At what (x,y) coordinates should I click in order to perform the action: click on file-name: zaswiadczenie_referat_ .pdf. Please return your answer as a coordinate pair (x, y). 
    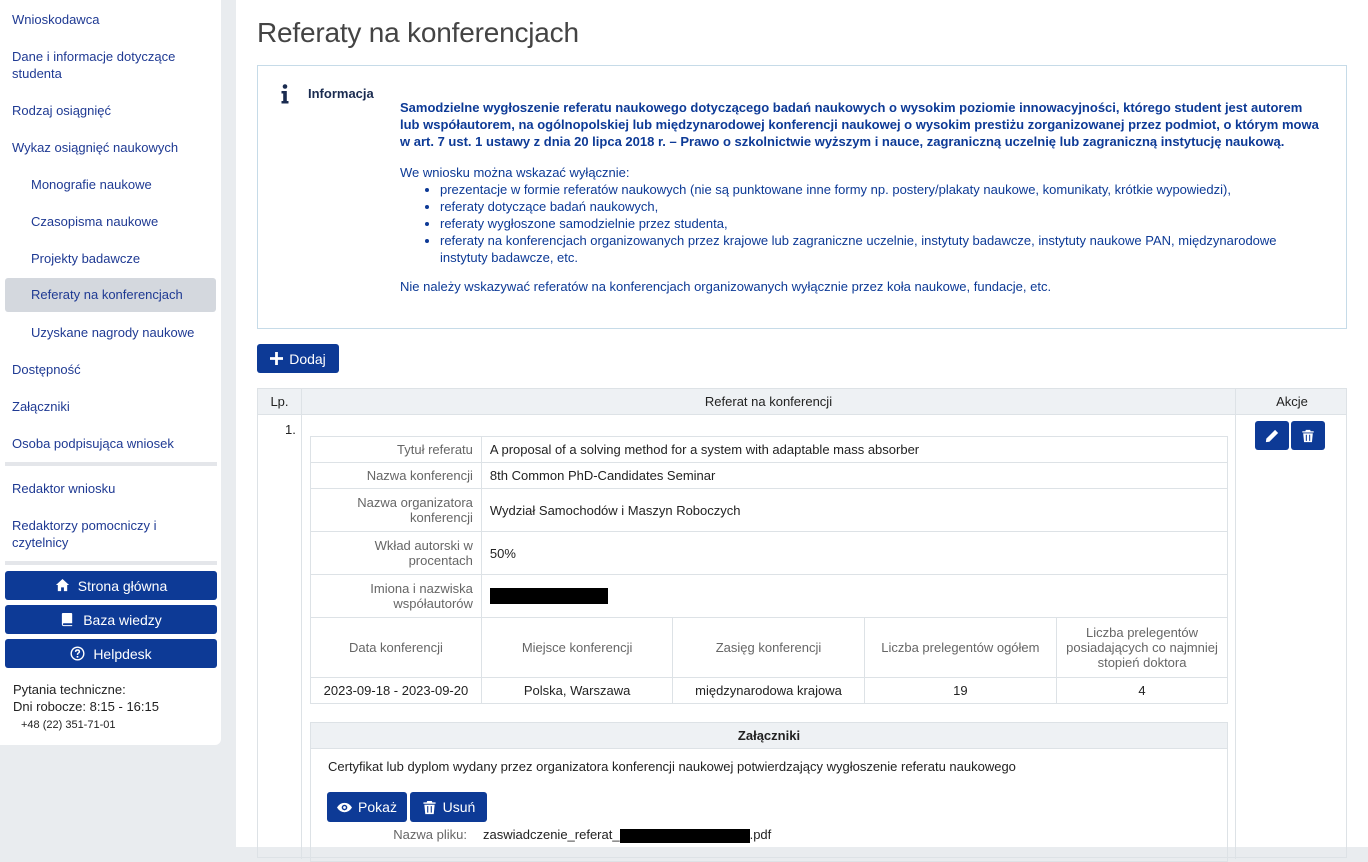
    Looking at the image, I should click on (627, 835).